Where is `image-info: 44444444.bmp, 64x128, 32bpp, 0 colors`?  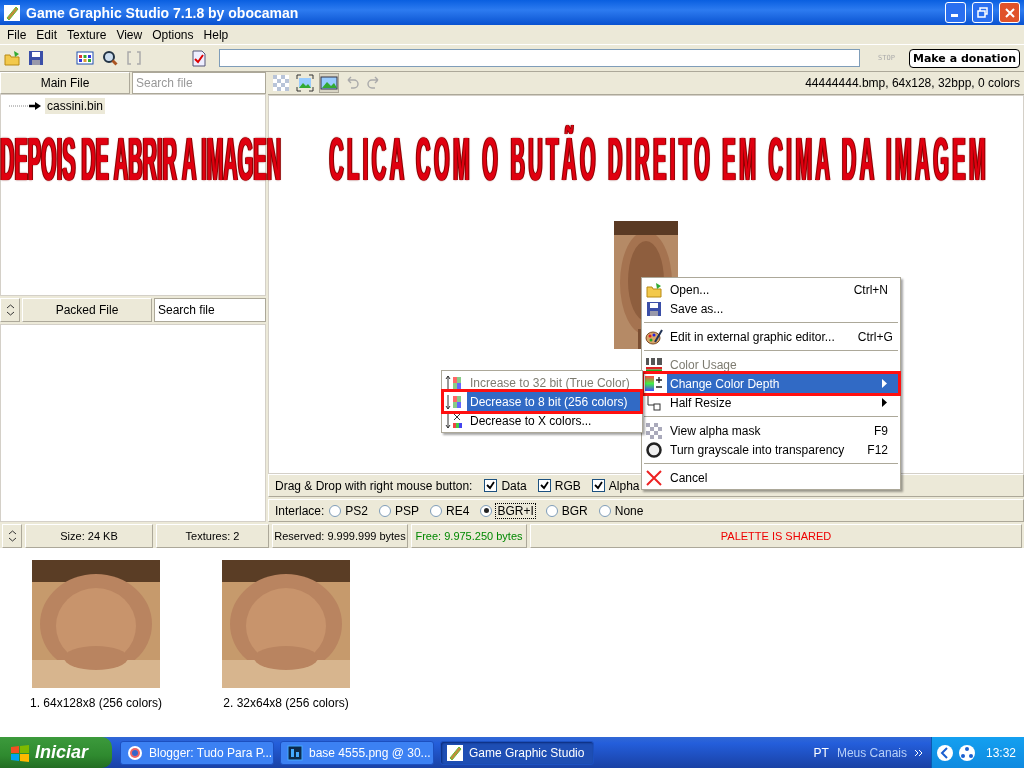 image-info: 44444444.bmp, 64x128, 32bpp, 0 colors is located at coordinates (912, 83).